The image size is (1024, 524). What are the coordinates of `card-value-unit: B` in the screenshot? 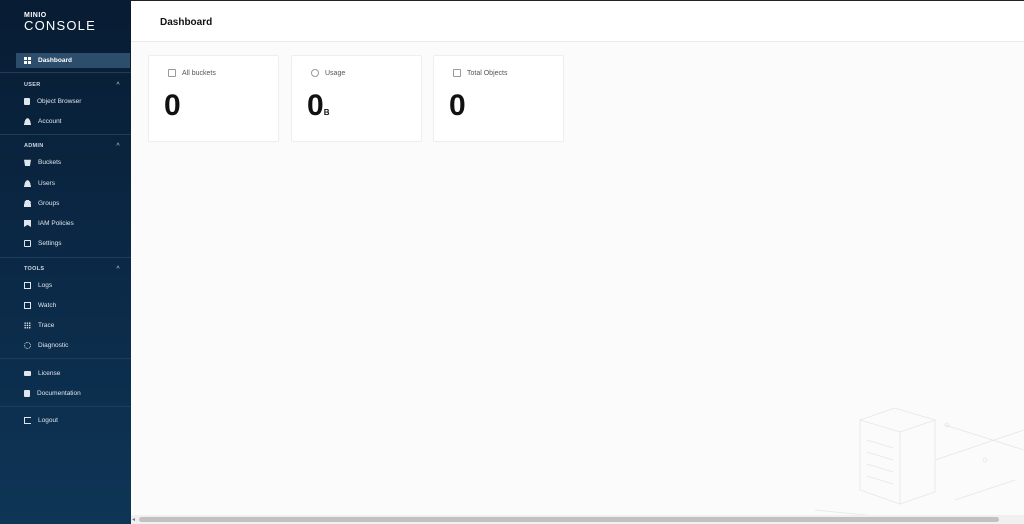 It's located at (326, 112).